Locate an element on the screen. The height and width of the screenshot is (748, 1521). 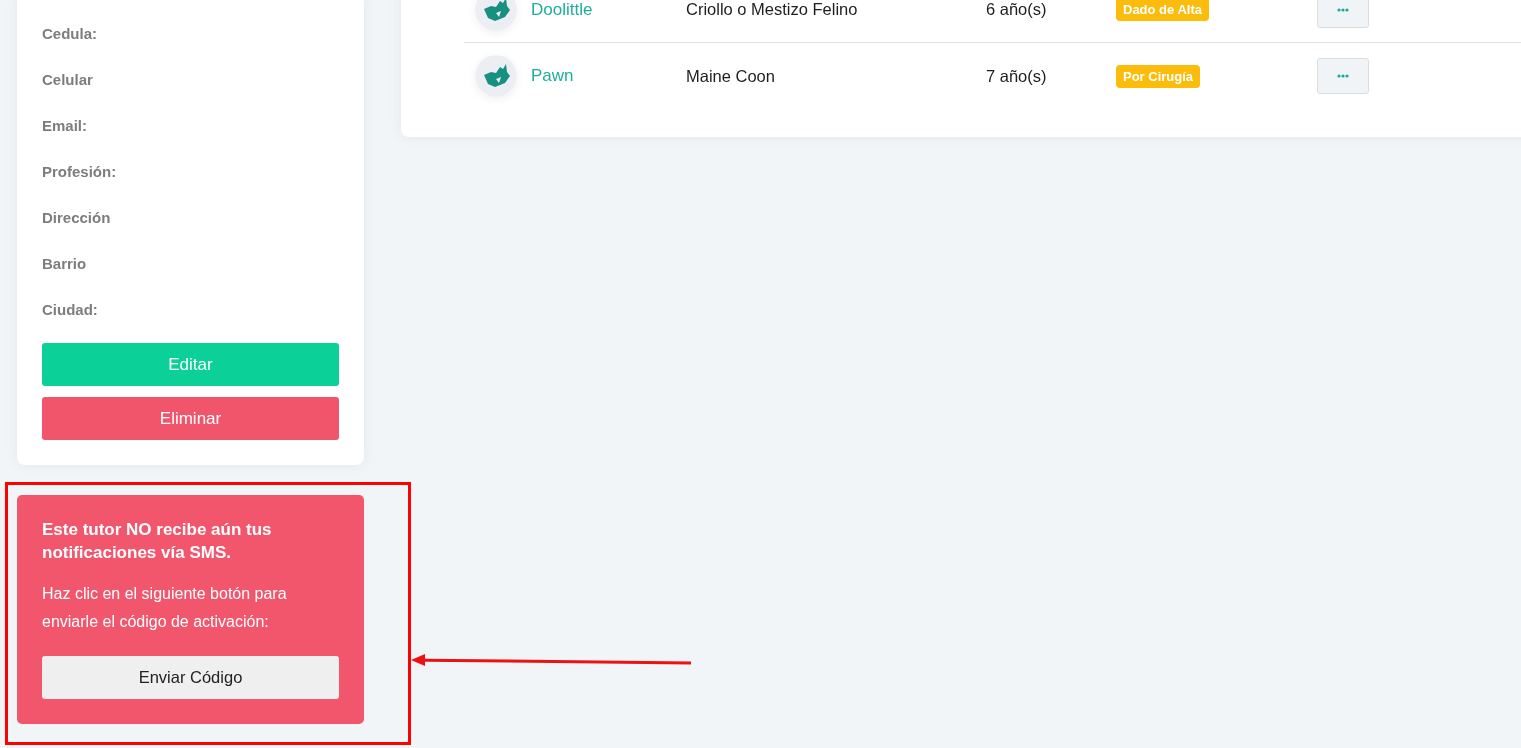
field-label: Ciudad: is located at coordinates (70, 309).